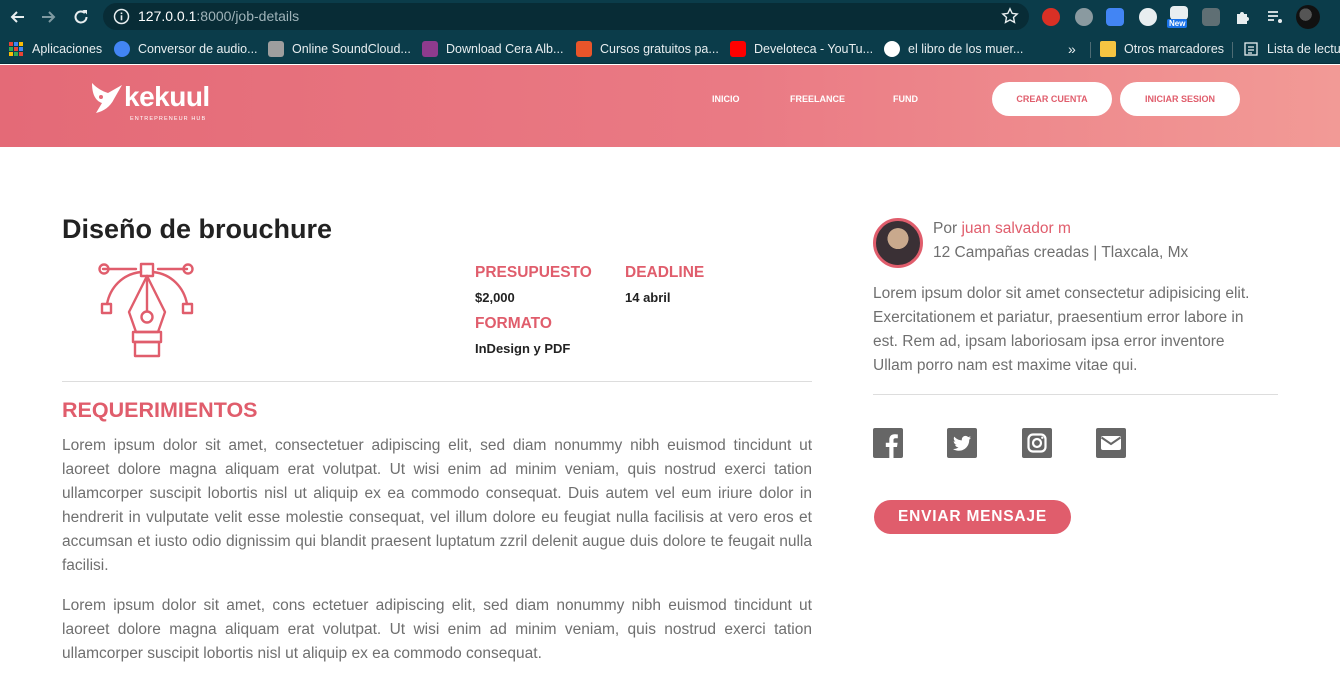 The width and height of the screenshot is (1340, 688). I want to click on extensions-puzzle-icon, so click(1243, 17).